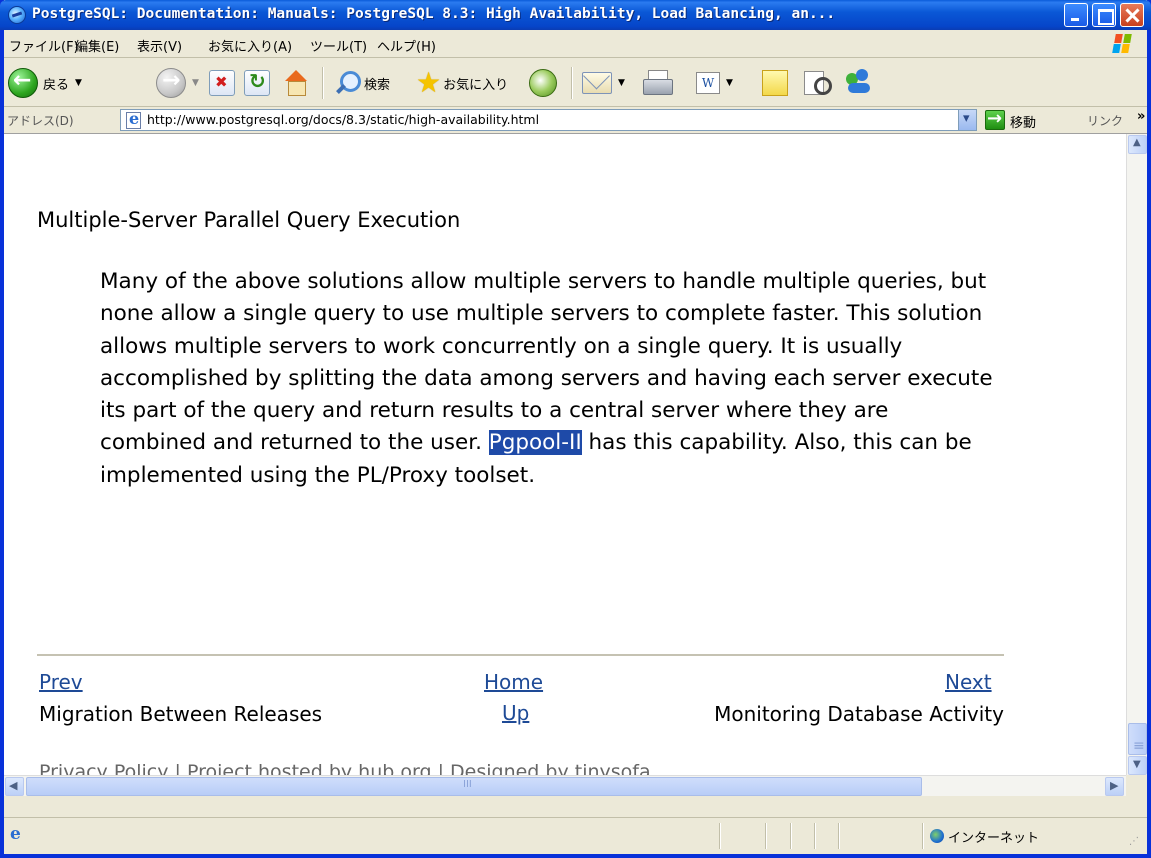  I want to click on next-link: Next, so click(968, 682).